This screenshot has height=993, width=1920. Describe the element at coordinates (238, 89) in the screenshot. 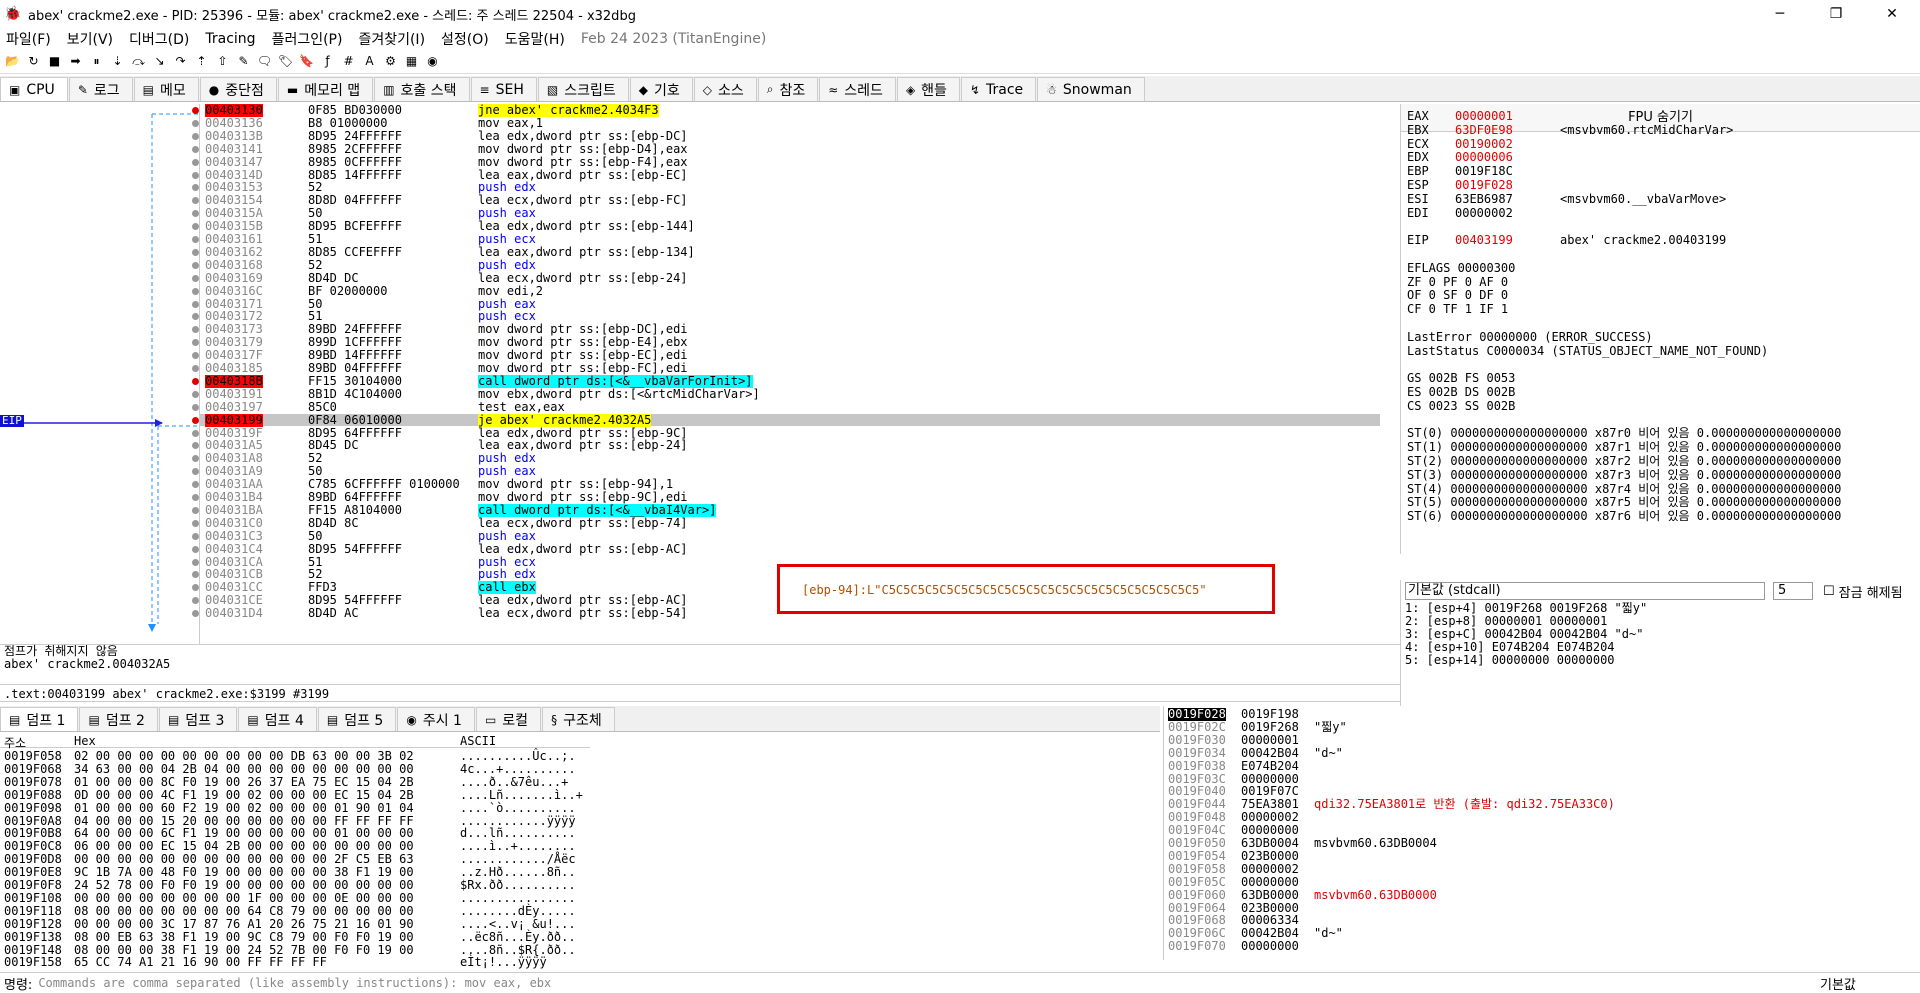

I see `tab-3: ● 중단점` at that location.